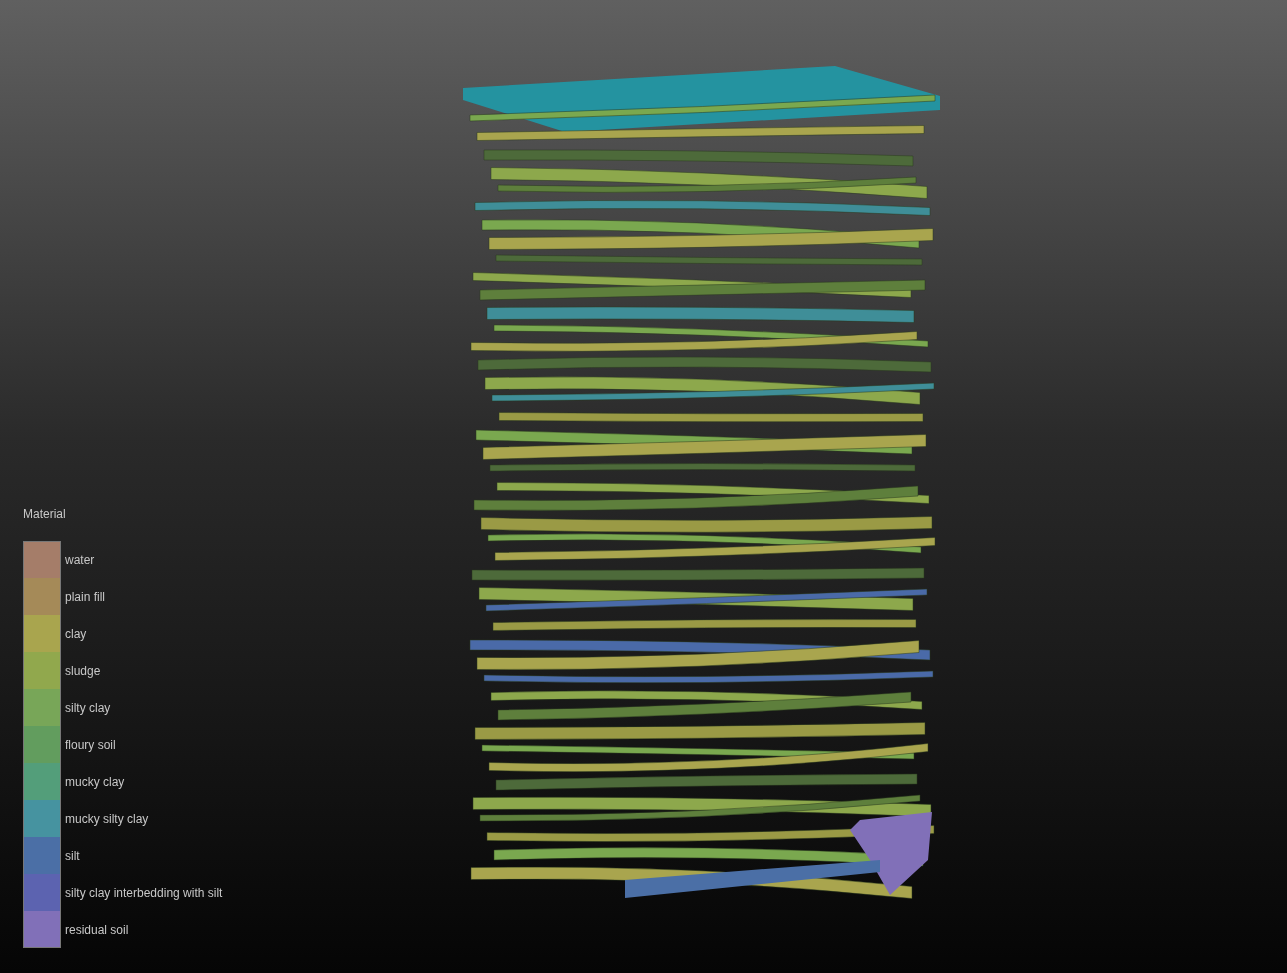  Describe the element at coordinates (95, 781) in the screenshot. I see `legend-label: mucky clay` at that location.